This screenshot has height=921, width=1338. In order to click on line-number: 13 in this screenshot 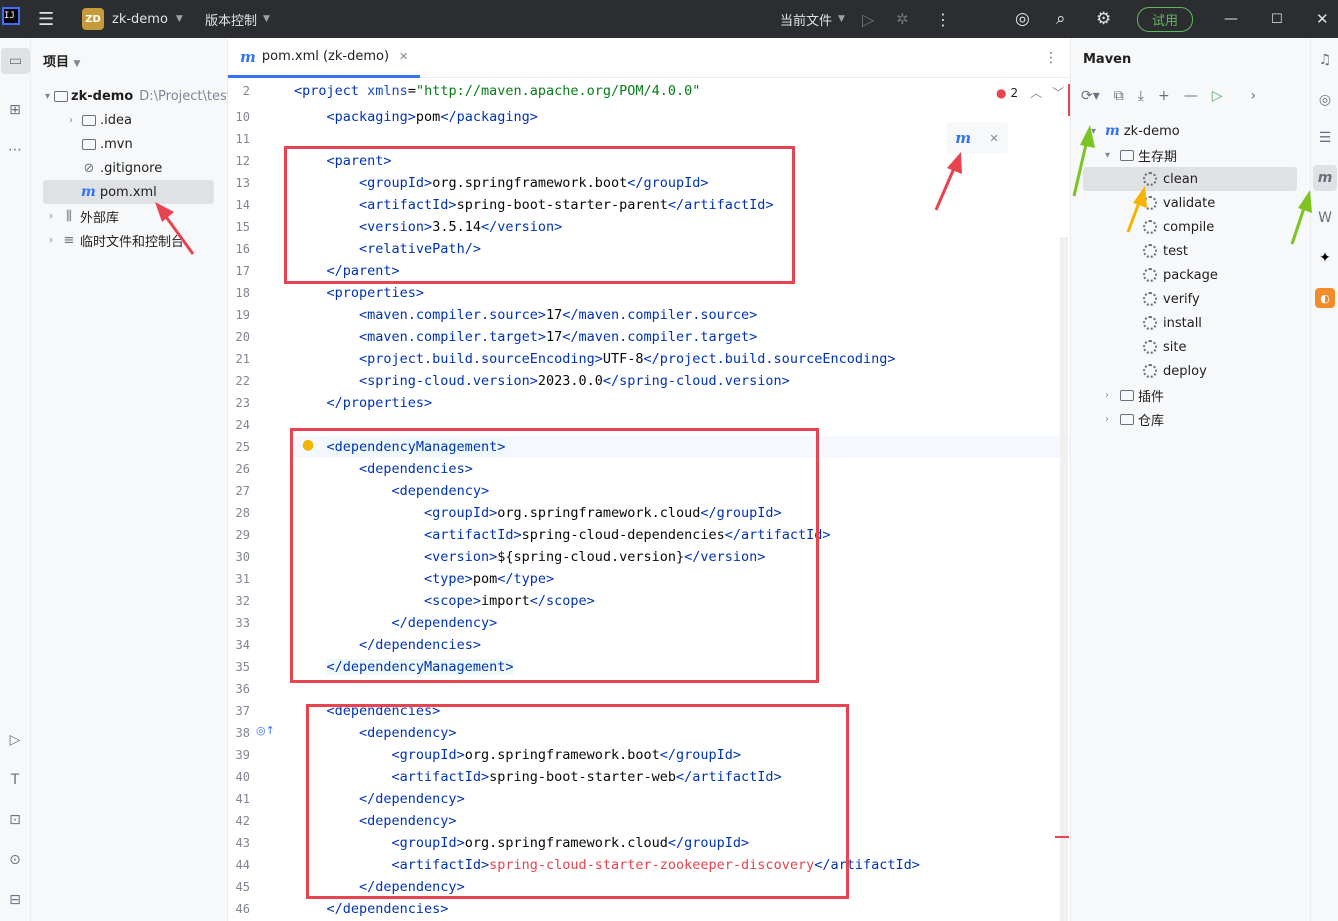, I will do `click(242, 183)`.